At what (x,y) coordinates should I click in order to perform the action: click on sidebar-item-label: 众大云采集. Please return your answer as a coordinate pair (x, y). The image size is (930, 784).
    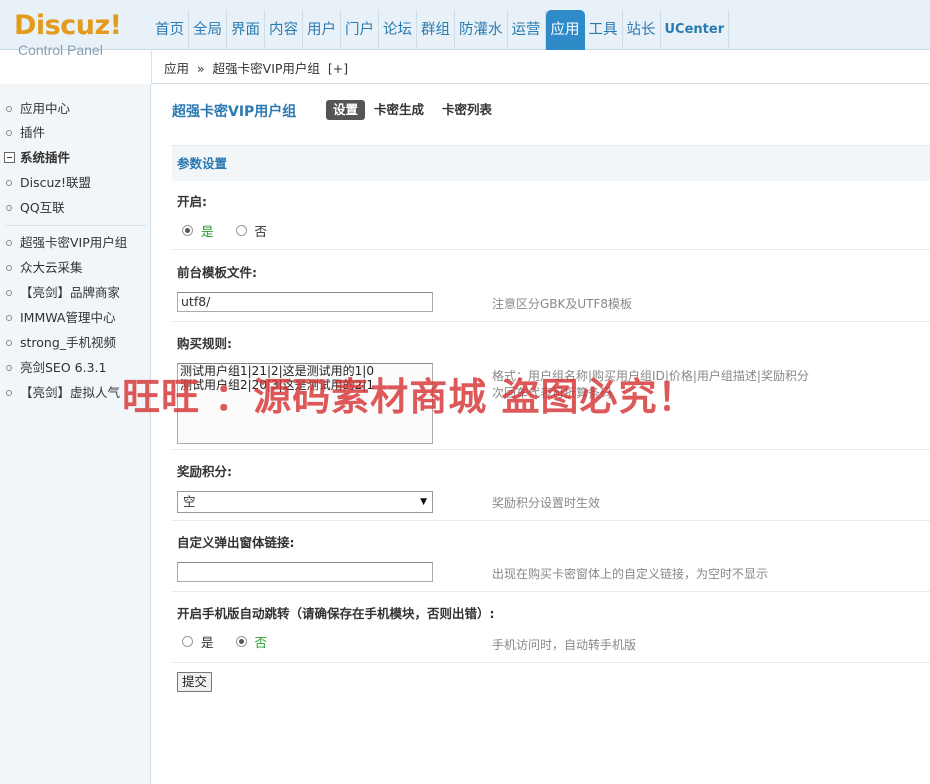
    Looking at the image, I should click on (51, 267).